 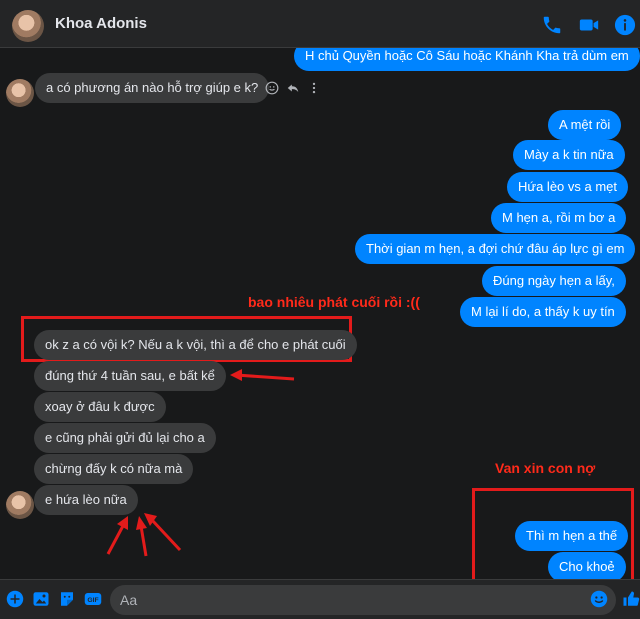 What do you see at coordinates (599, 599) in the screenshot?
I see `emoji-icon` at bounding box center [599, 599].